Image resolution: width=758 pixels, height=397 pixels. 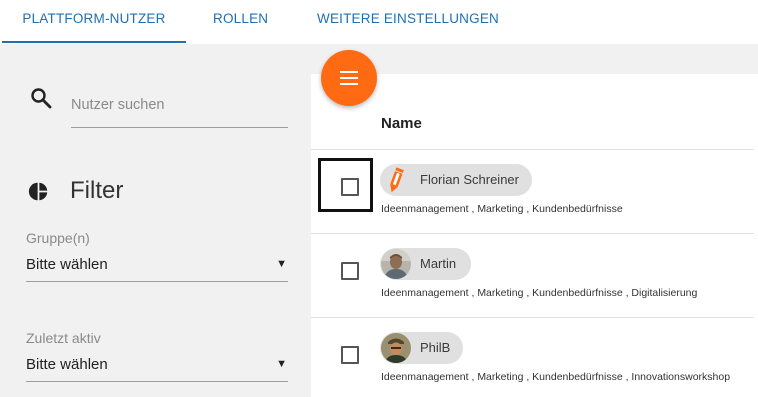 What do you see at coordinates (438, 263) in the screenshot?
I see `user-name: Martin` at bounding box center [438, 263].